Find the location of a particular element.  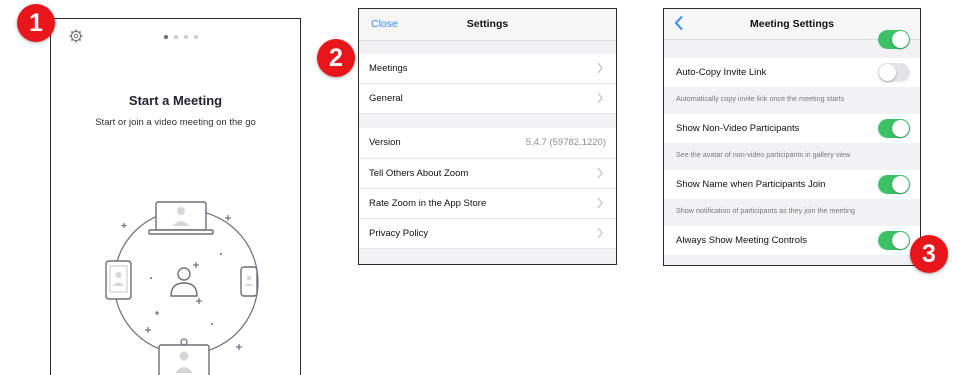

step-badge-2: 2 is located at coordinates (336, 58).